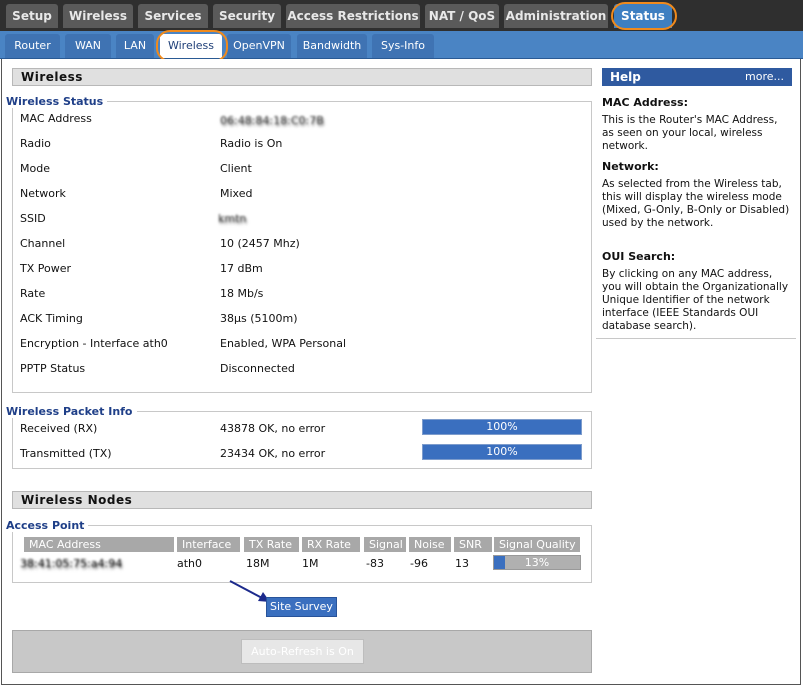 The width and height of the screenshot is (803, 687). I want to click on auto-refresh-button: Auto-Refresh is On, so click(302, 651).